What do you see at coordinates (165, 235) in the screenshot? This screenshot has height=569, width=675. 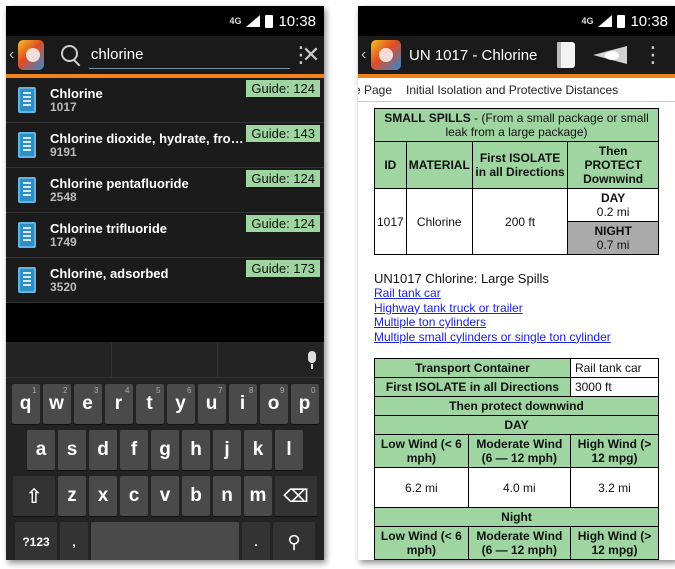 I see `list-item: Chlorine trifluoride 1749 Guide: 124` at bounding box center [165, 235].